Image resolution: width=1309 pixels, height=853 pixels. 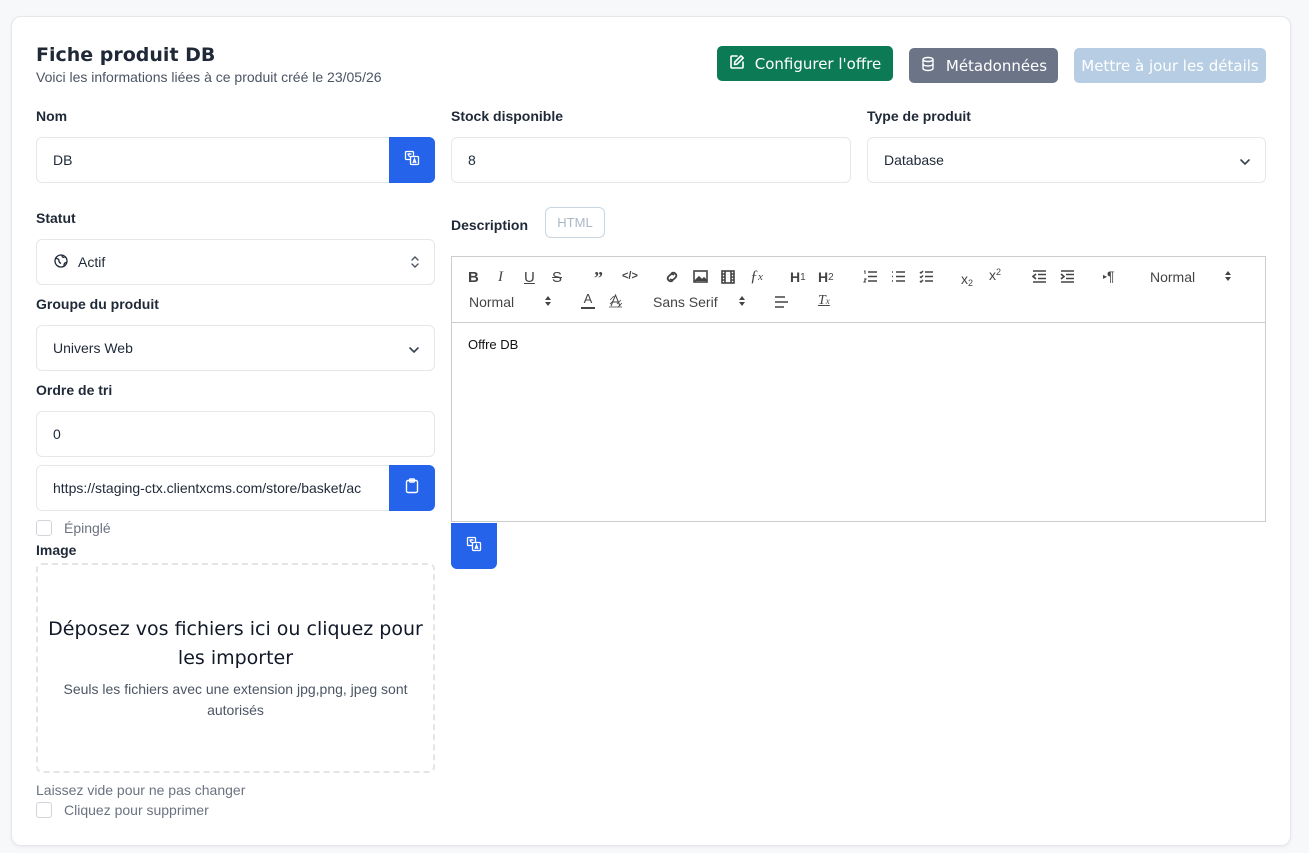 What do you see at coordinates (818, 63) in the screenshot?
I see `configure-offer-label: Configurer l'offre` at bounding box center [818, 63].